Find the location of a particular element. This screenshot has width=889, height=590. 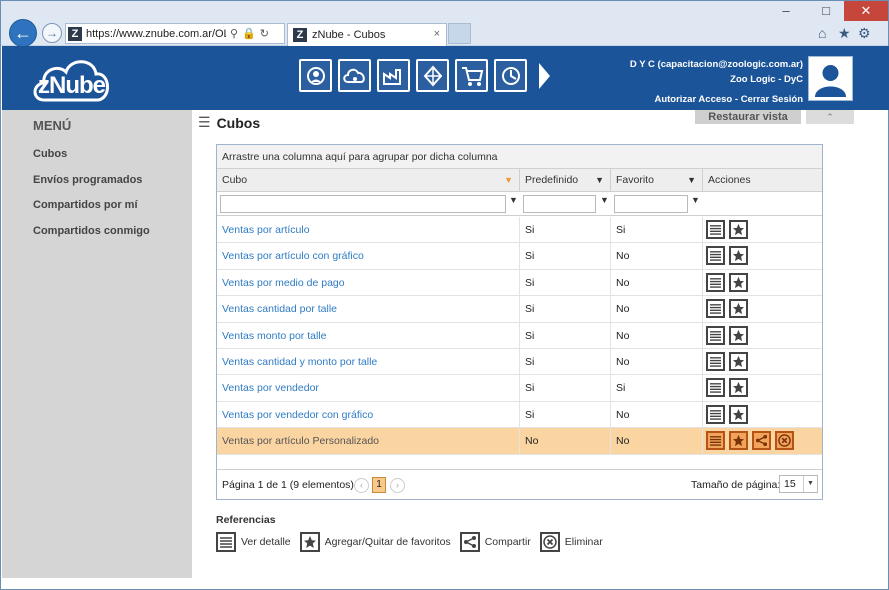

hamburger-menu-icon: ☰ is located at coordinates (204, 122).